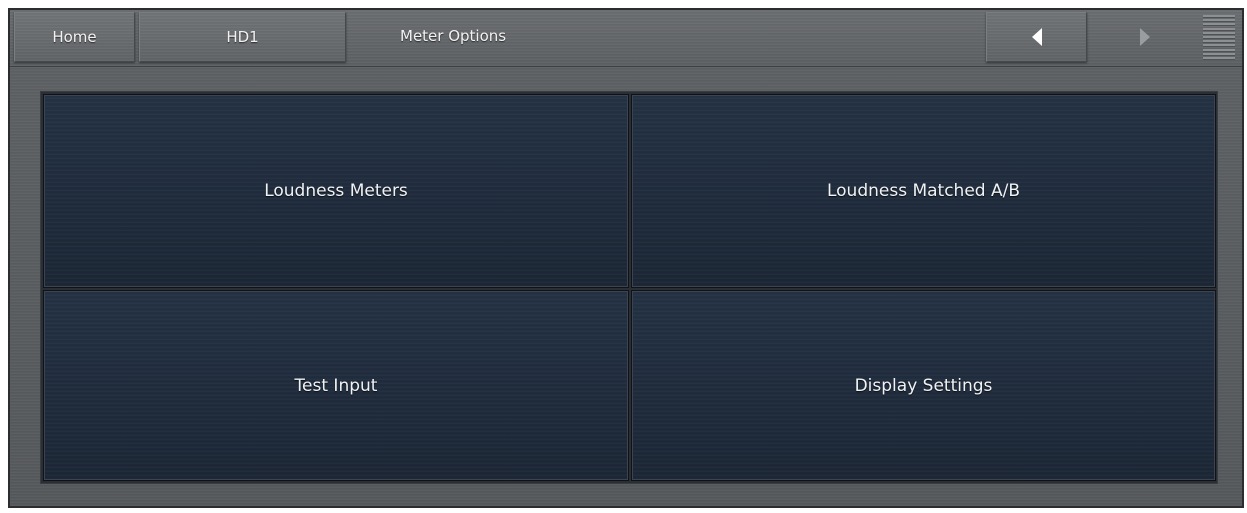 The width and height of the screenshot is (1247, 513). I want to click on page-title: Meter Options, so click(453, 36).